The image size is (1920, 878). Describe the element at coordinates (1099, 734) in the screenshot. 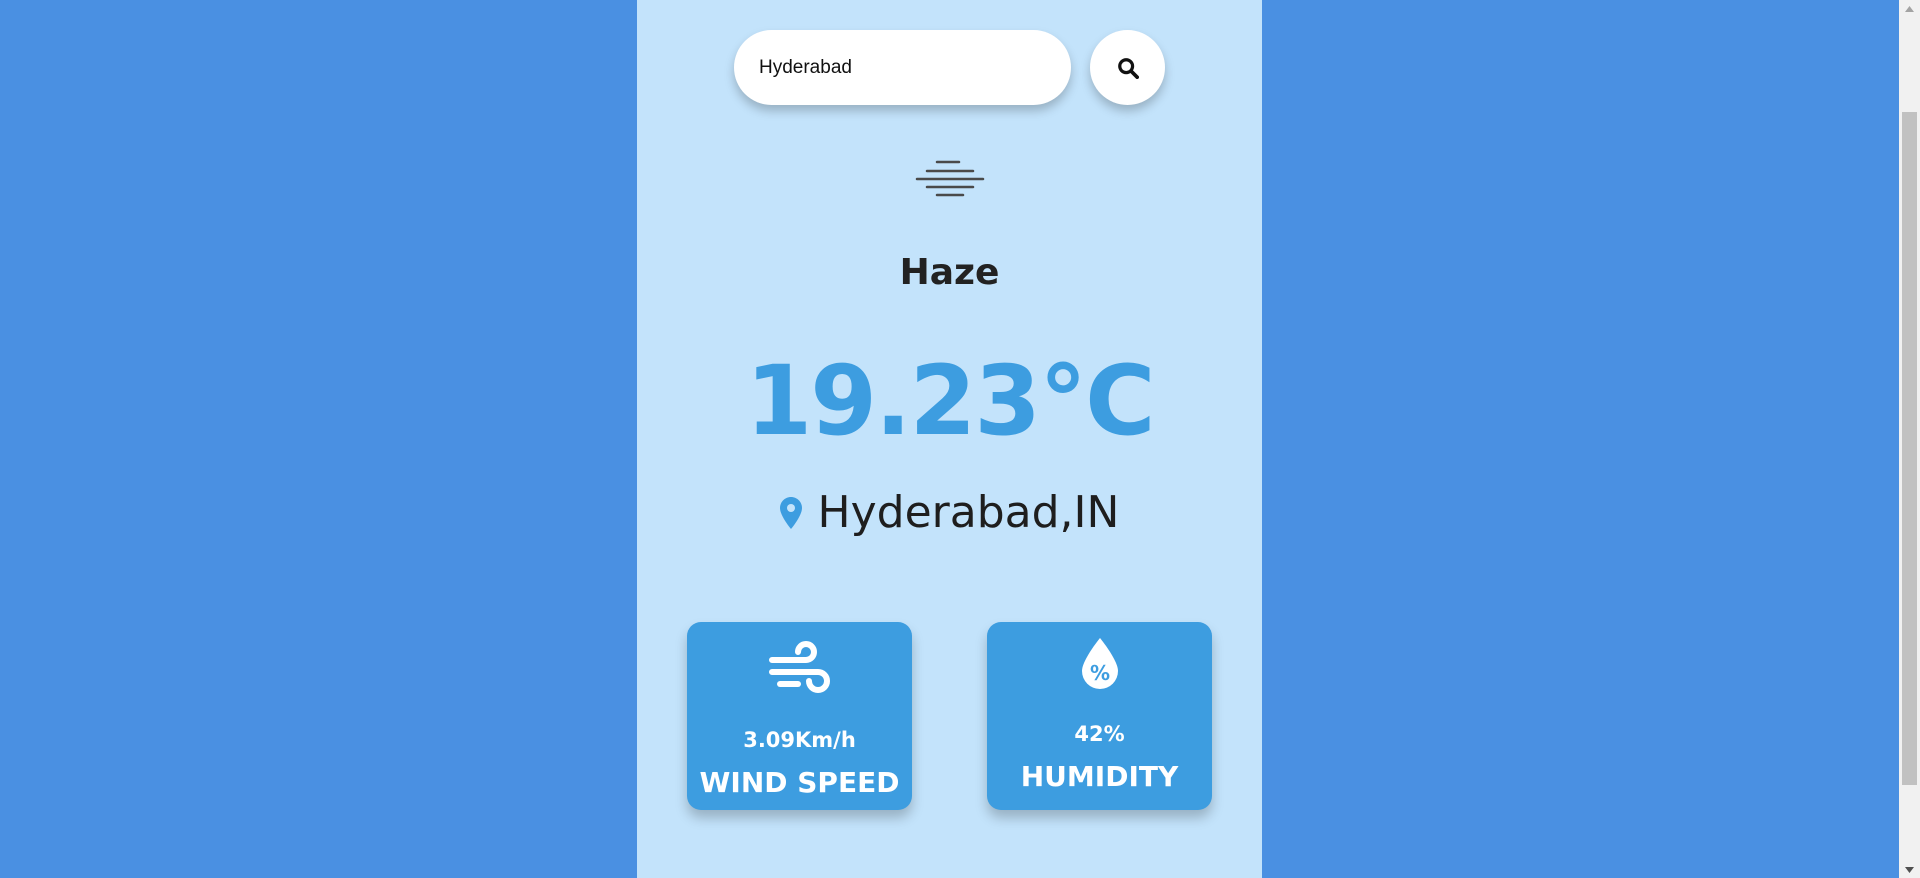

I see `humidity-value: 42%` at that location.